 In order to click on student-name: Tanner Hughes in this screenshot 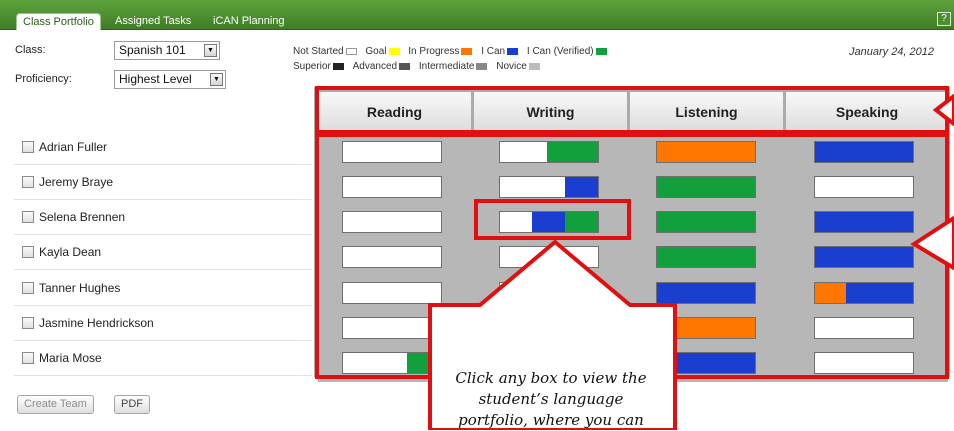, I will do `click(79, 288)`.